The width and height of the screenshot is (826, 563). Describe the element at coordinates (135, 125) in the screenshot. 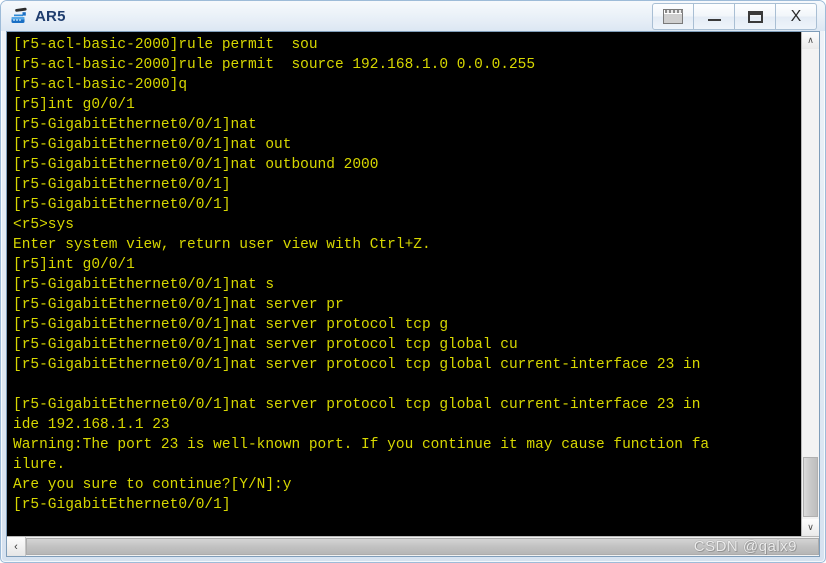

I see `terminal-line: [r5-GigabitEthernet0/0/1]nat` at that location.